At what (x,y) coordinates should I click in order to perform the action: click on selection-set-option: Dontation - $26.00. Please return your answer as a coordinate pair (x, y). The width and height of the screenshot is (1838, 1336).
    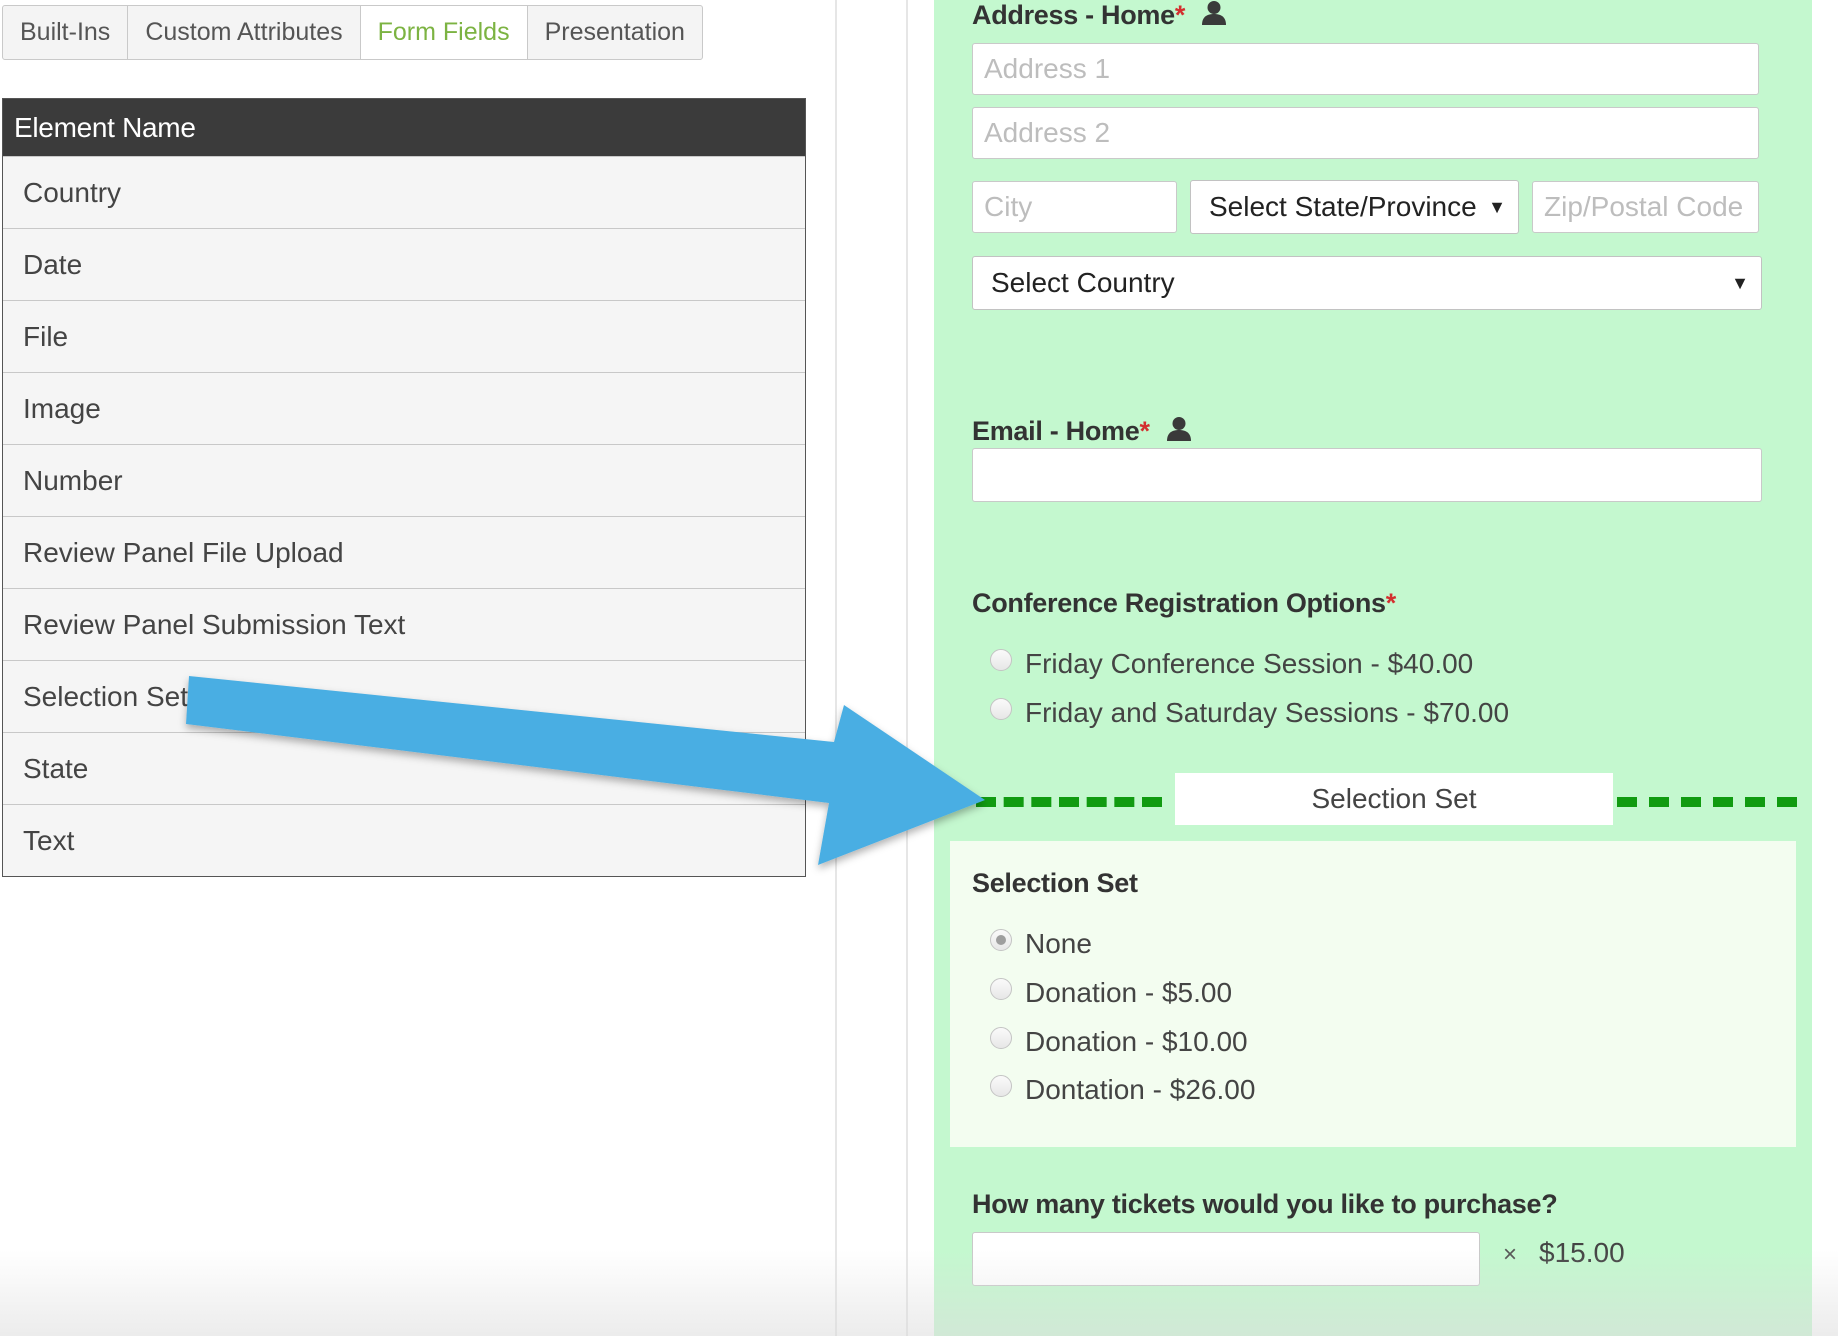
    Looking at the image, I should click on (1122, 1090).